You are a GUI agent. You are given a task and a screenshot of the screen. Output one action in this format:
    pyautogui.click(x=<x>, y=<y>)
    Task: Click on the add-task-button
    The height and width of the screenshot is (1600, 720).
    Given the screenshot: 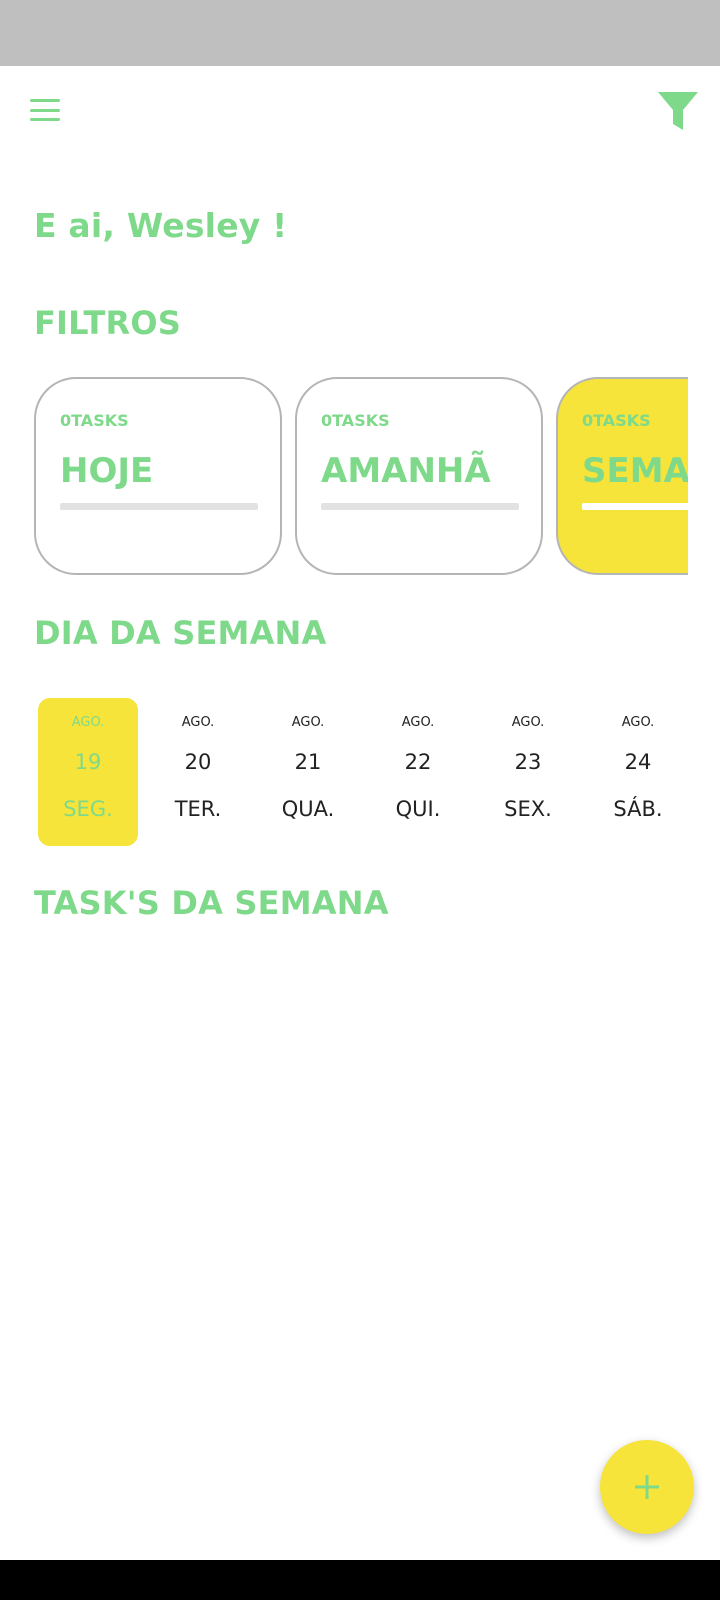 What is the action you would take?
    pyautogui.click(x=647, y=1487)
    